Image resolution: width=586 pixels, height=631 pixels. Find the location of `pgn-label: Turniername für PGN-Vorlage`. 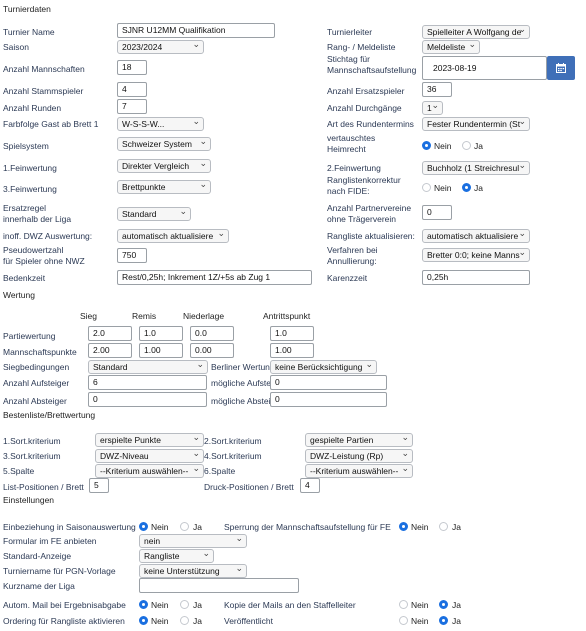

pgn-label: Turniername für PGN-Vorlage is located at coordinates (59, 571).